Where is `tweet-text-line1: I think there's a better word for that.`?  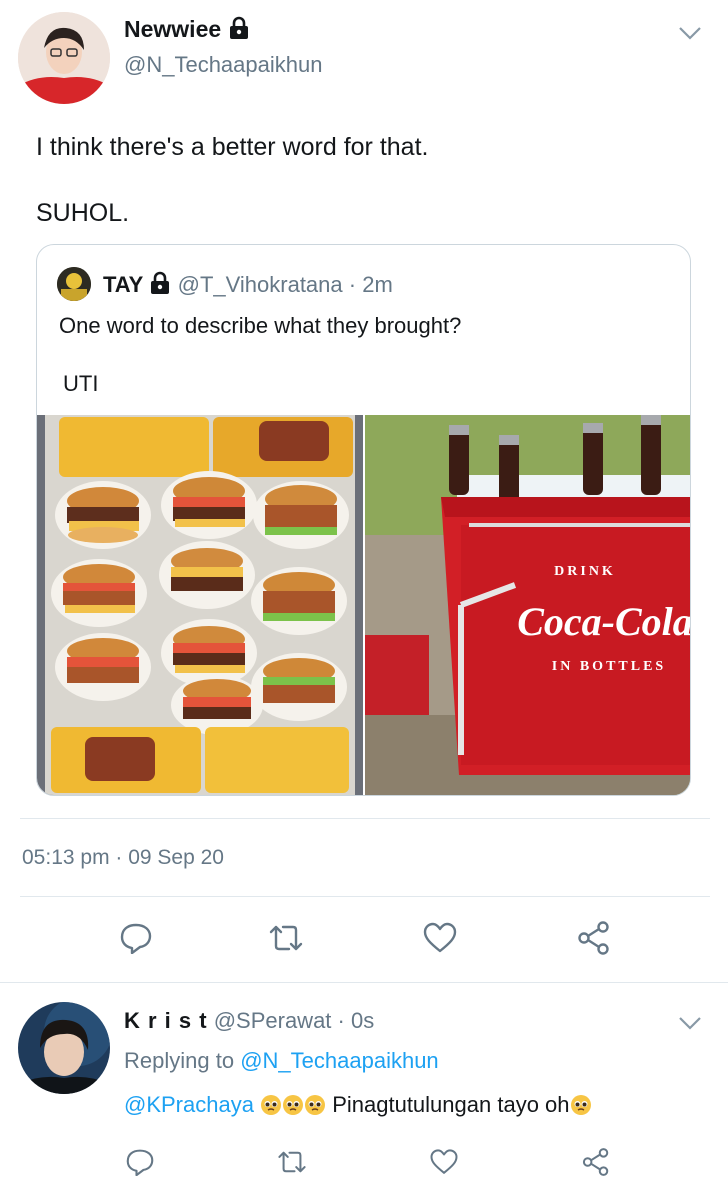 tweet-text-line1: I think there's a better word for that. is located at coordinates (232, 147).